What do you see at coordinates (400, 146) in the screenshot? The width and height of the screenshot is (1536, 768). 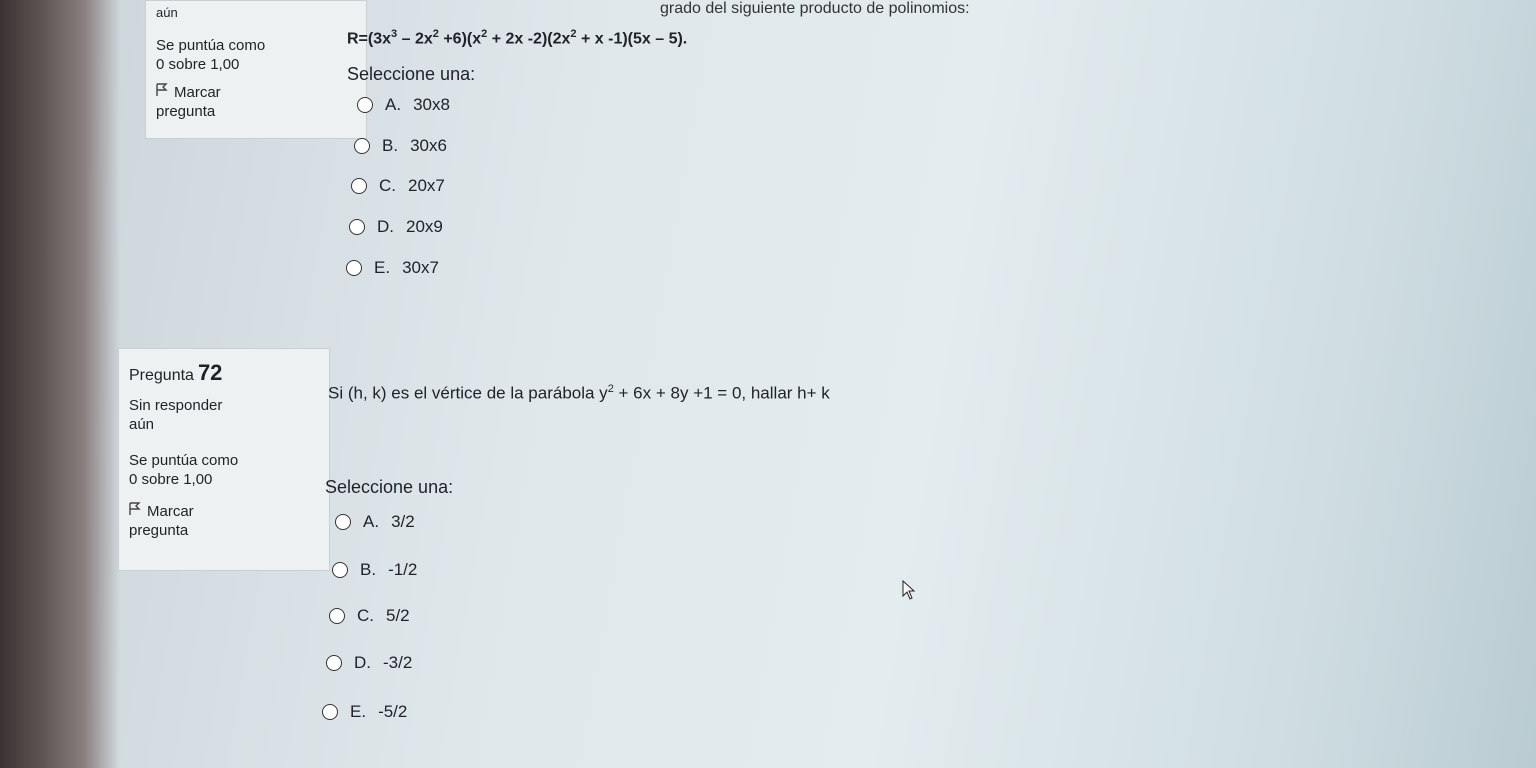 I see `q71-option-b: B. 30x6` at bounding box center [400, 146].